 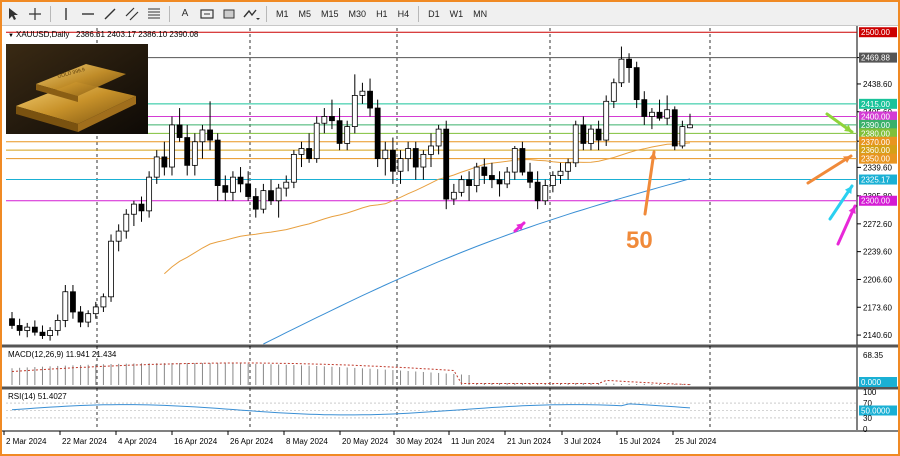 I want to click on trendline-icon, so click(x=110, y=14).